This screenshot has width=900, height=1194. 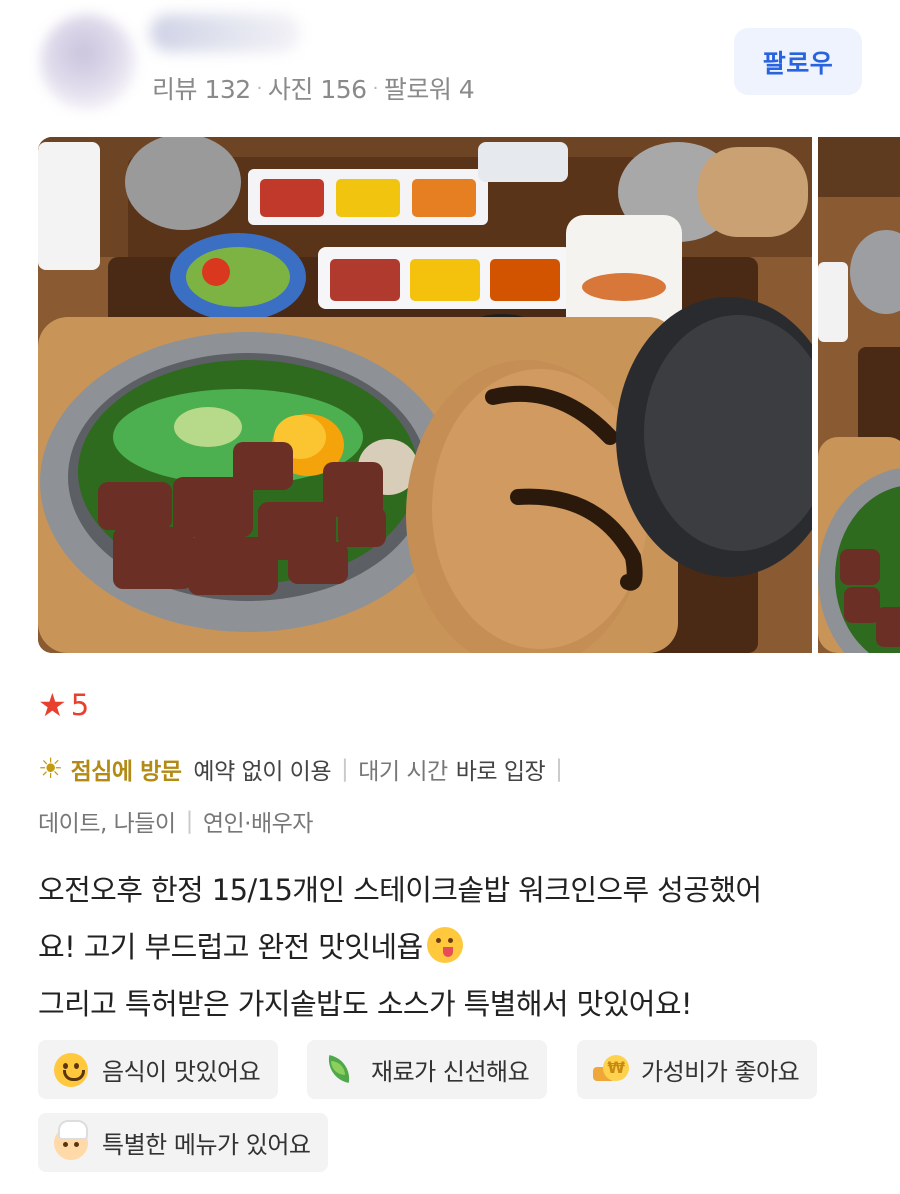 I want to click on visit-purpose: 데이트, 나들이, so click(x=107, y=824).